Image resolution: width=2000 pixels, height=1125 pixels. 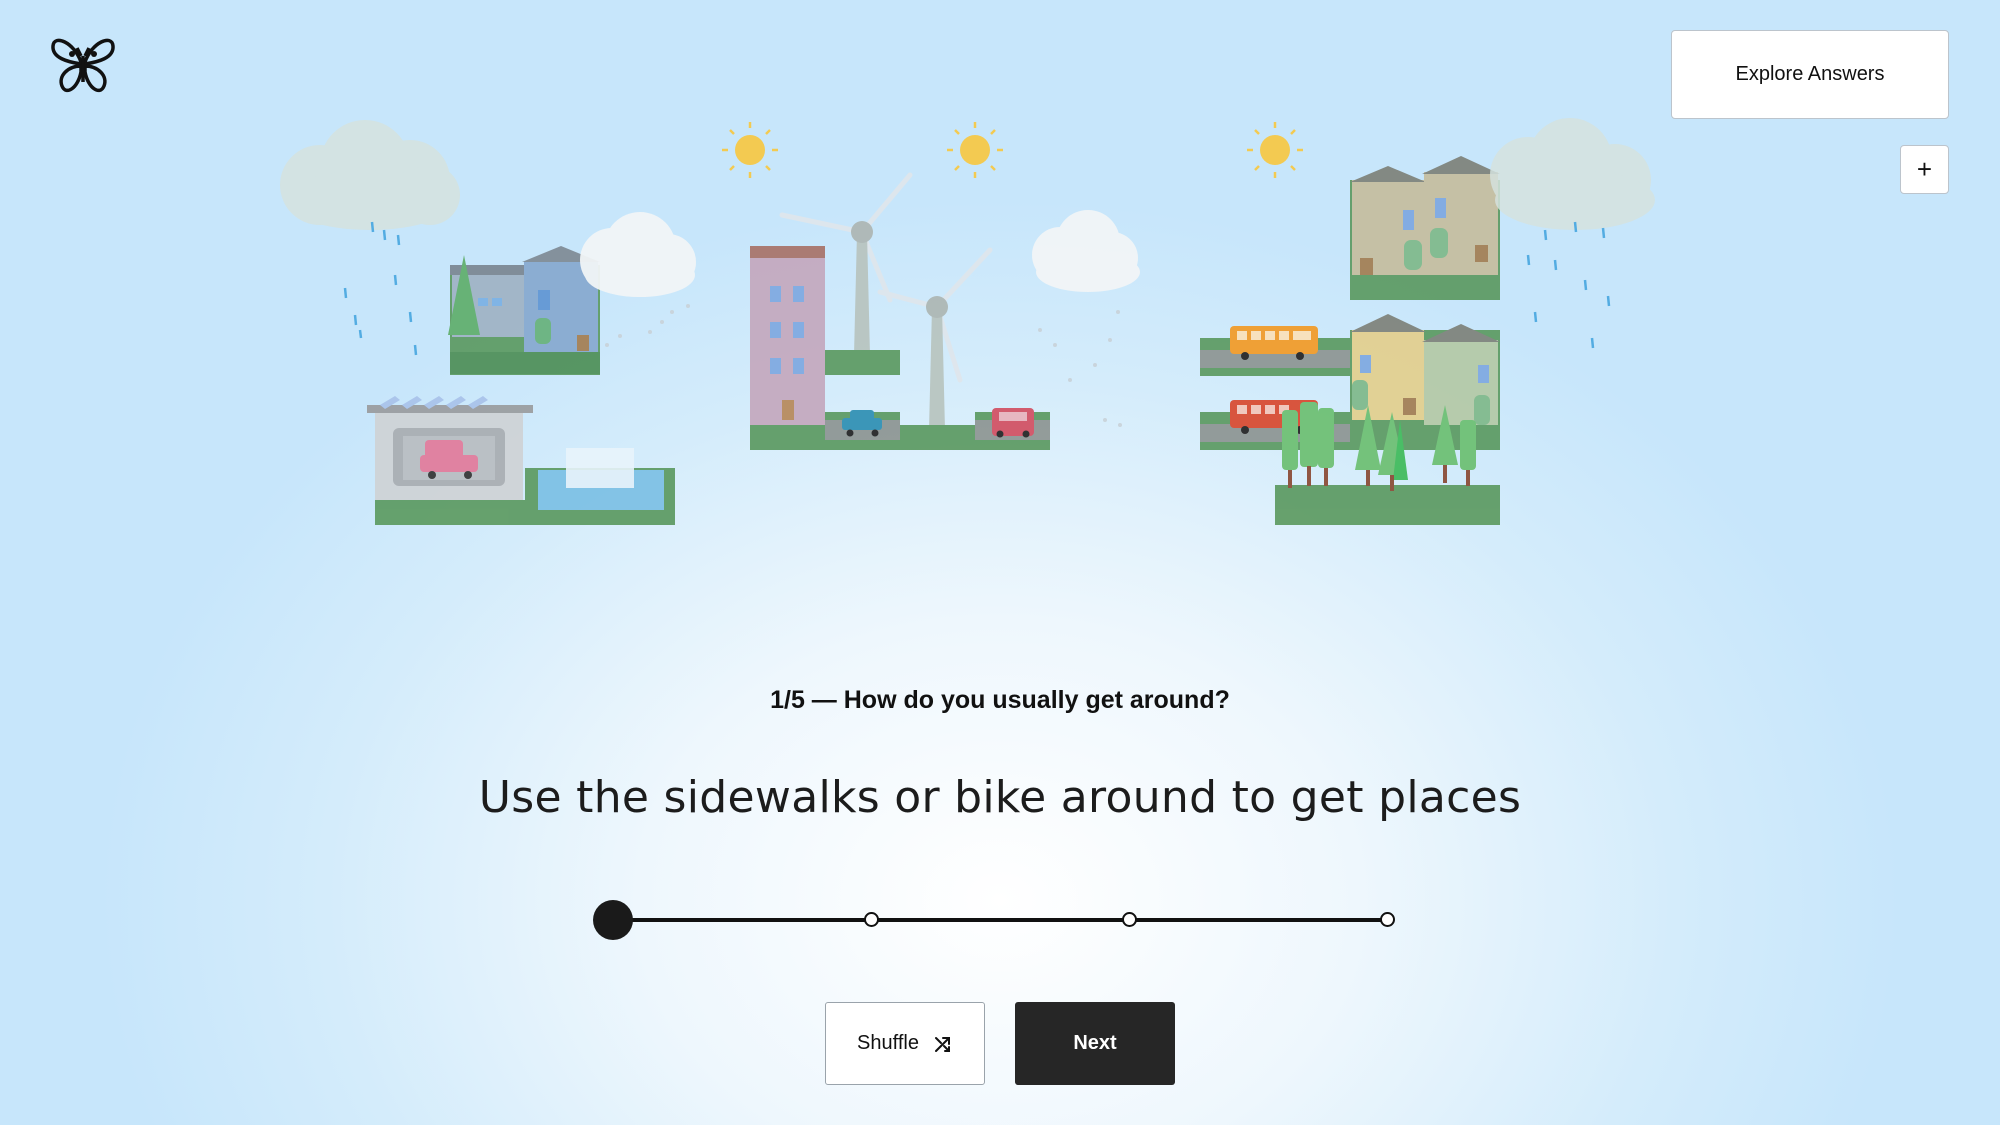 I want to click on shuffle-label: Shuffle, so click(x=888, y=1043).